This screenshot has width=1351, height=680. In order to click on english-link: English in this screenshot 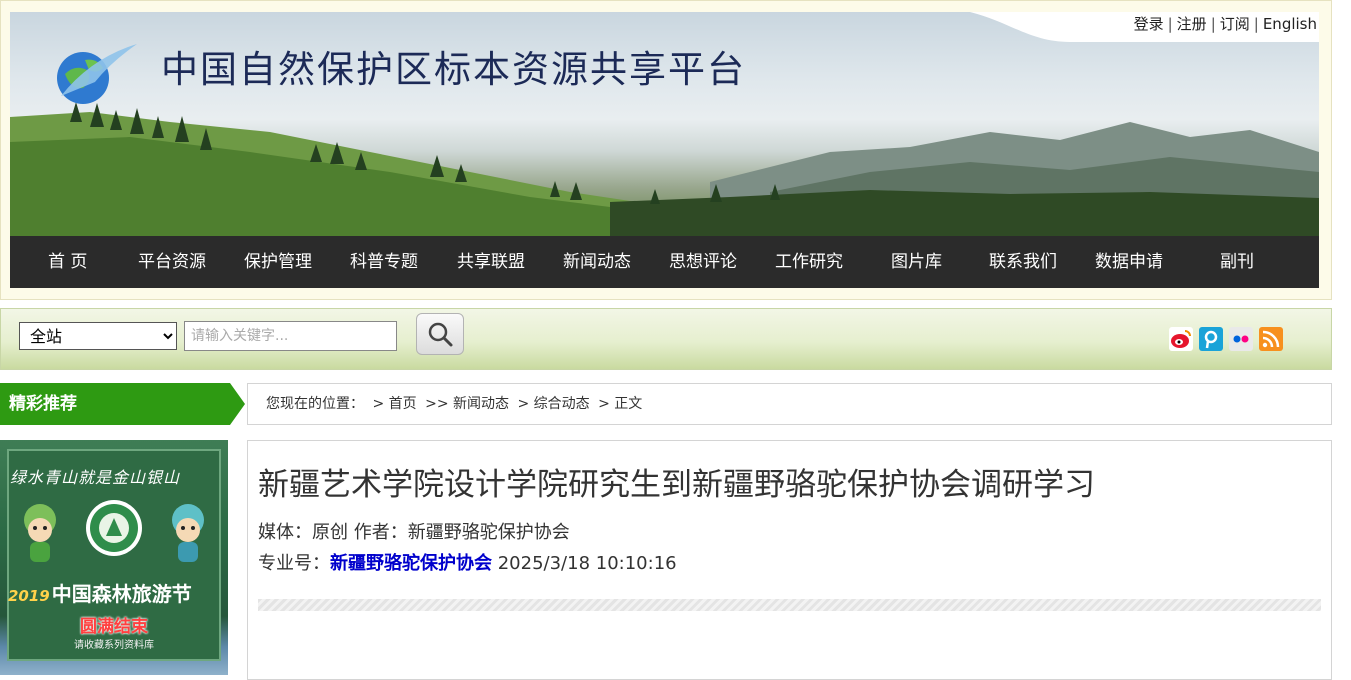, I will do `click(1290, 24)`.